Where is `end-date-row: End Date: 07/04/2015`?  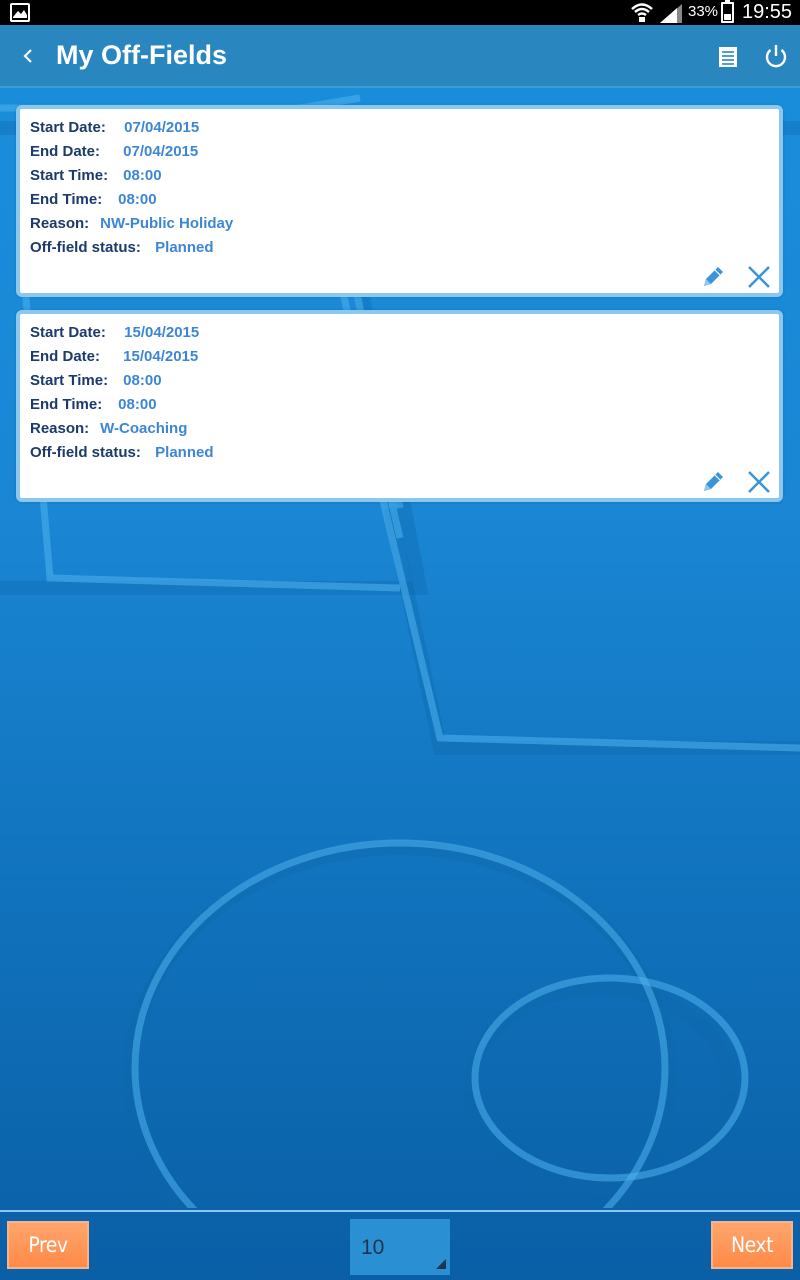 end-date-row: End Date: 07/04/2015 is located at coordinates (131, 155).